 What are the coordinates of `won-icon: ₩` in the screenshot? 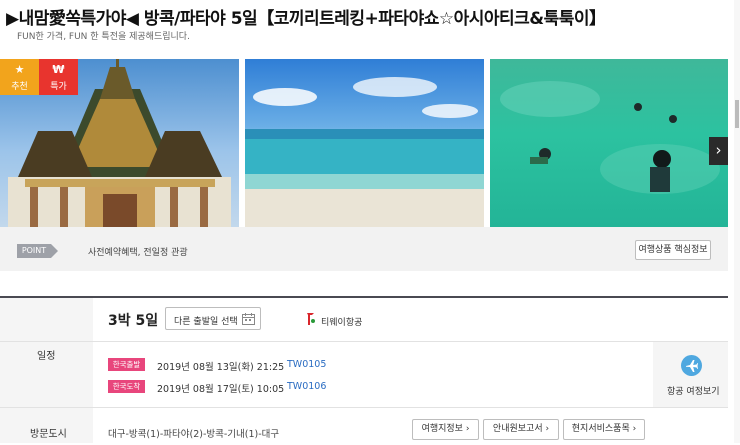 It's located at (58, 69).